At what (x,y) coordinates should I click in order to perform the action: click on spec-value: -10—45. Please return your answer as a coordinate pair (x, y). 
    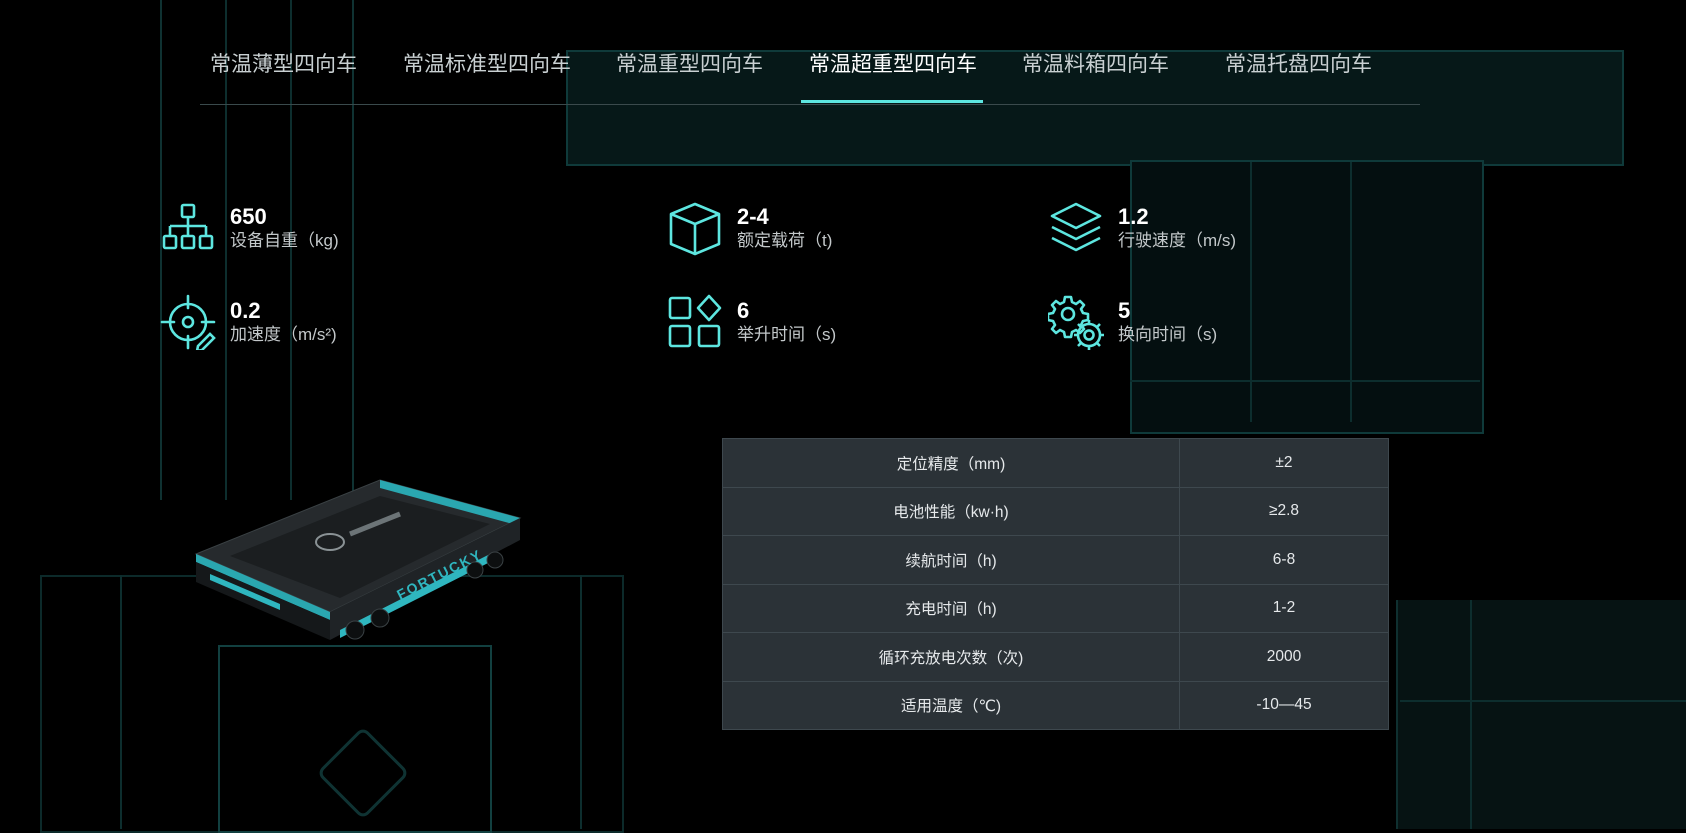
    Looking at the image, I should click on (1284, 705).